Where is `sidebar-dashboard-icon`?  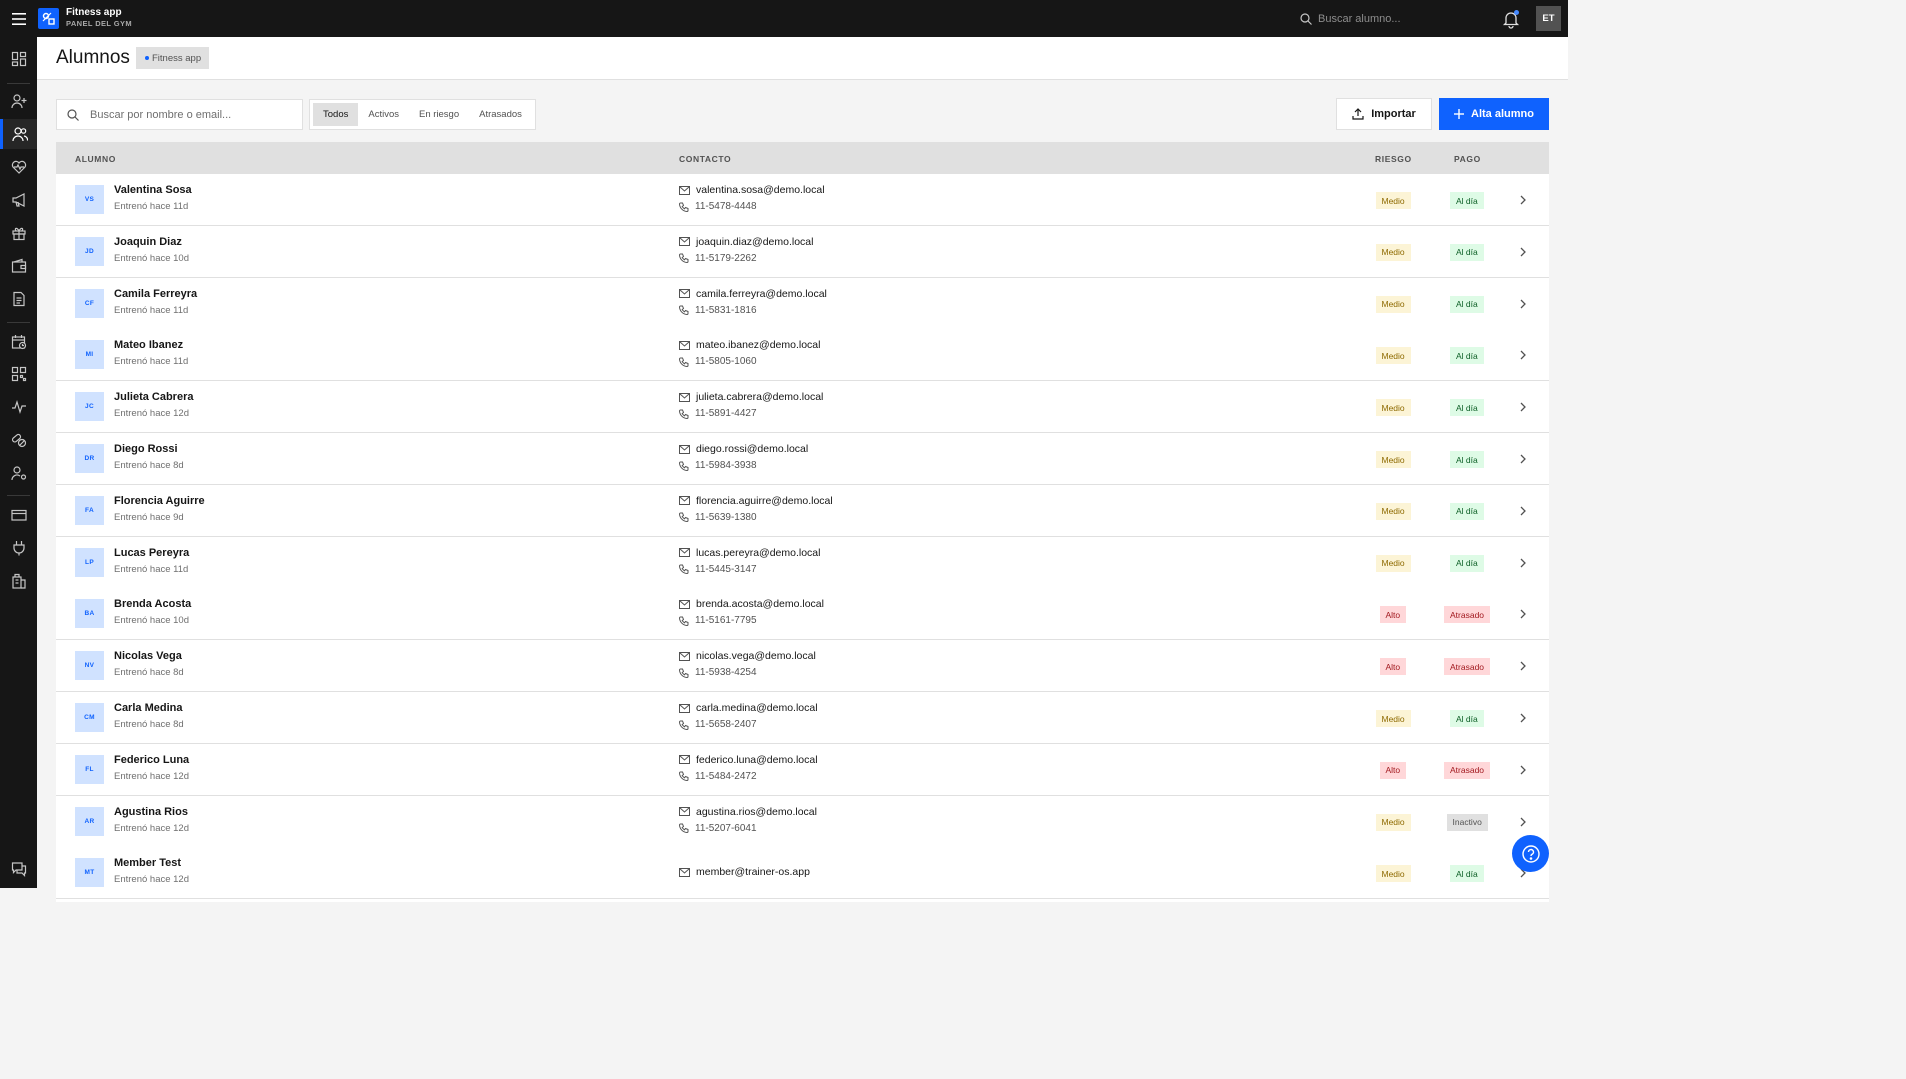
sidebar-dashboard-icon is located at coordinates (18, 59).